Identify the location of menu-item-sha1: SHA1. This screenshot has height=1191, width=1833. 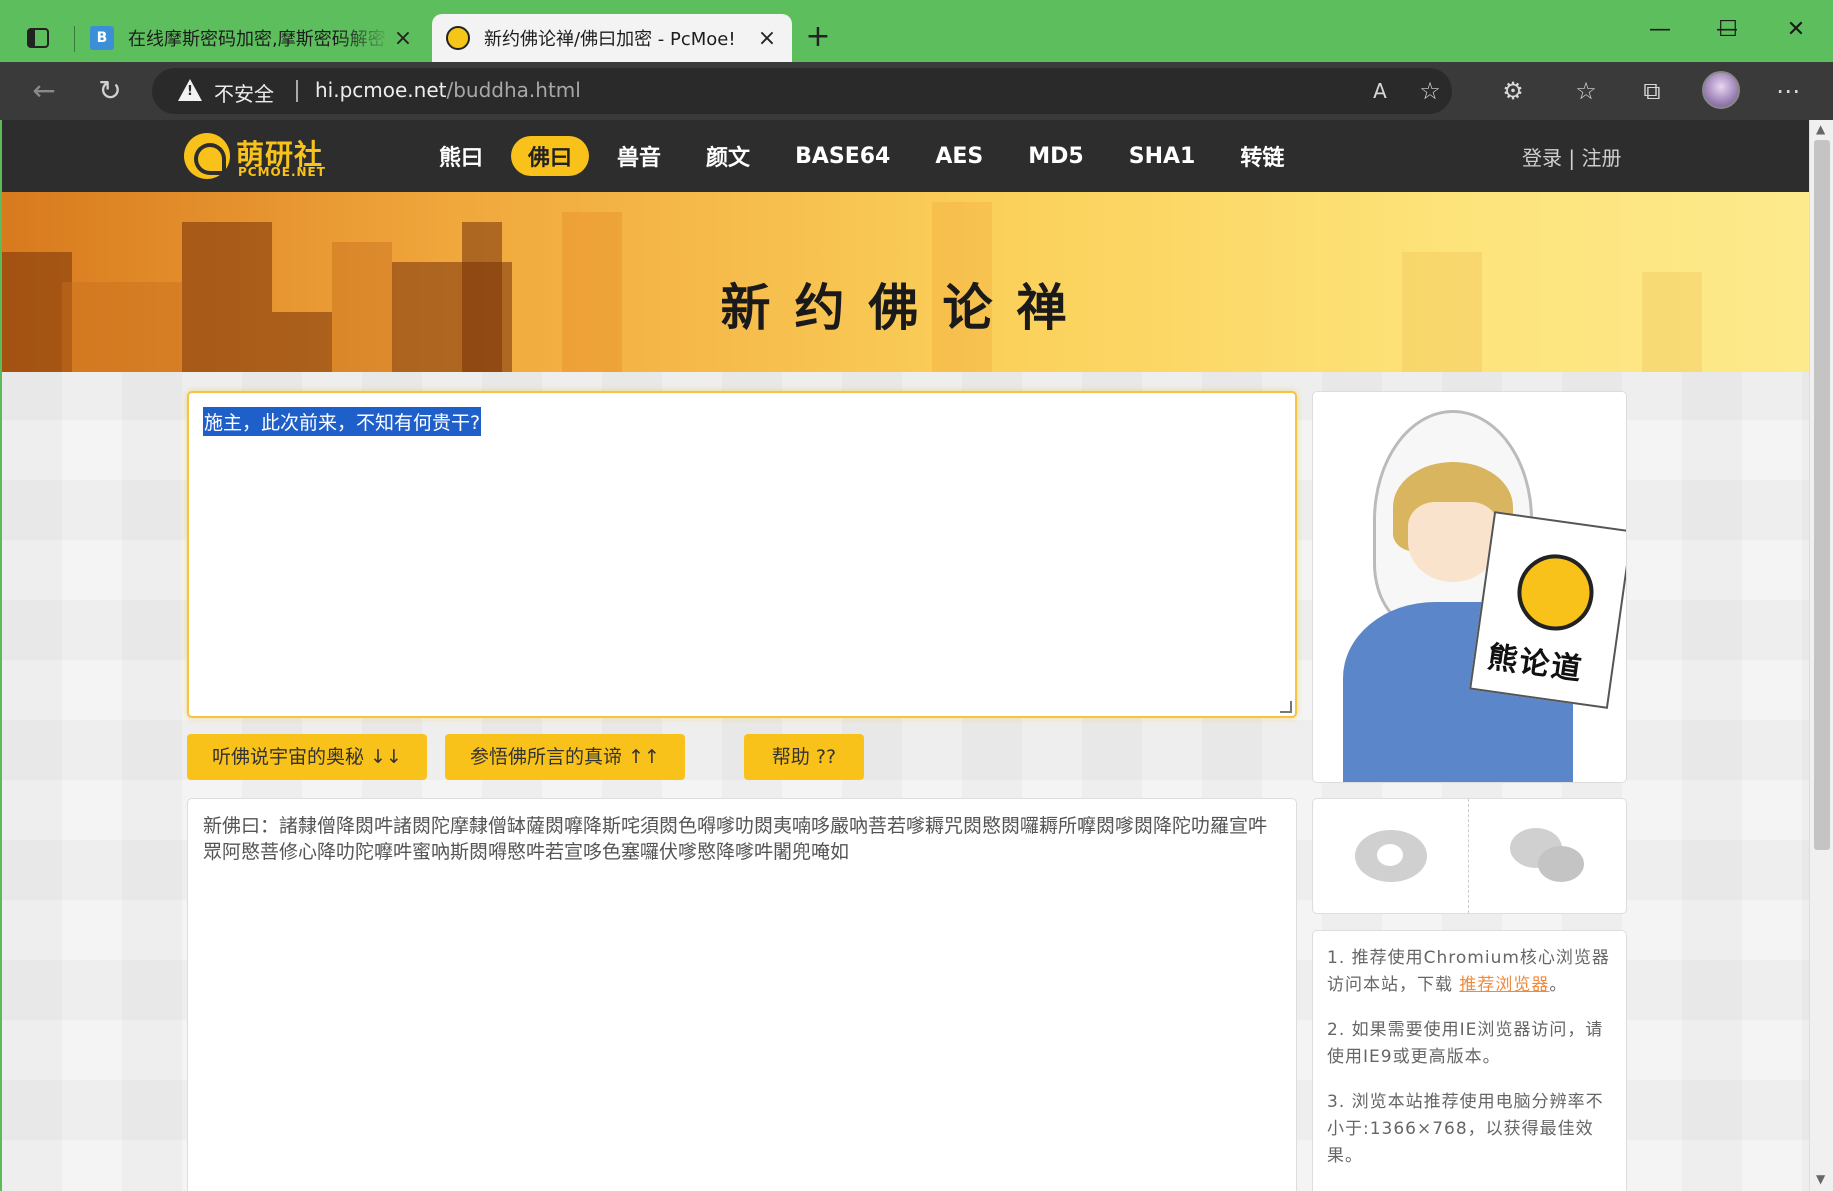
(1162, 156).